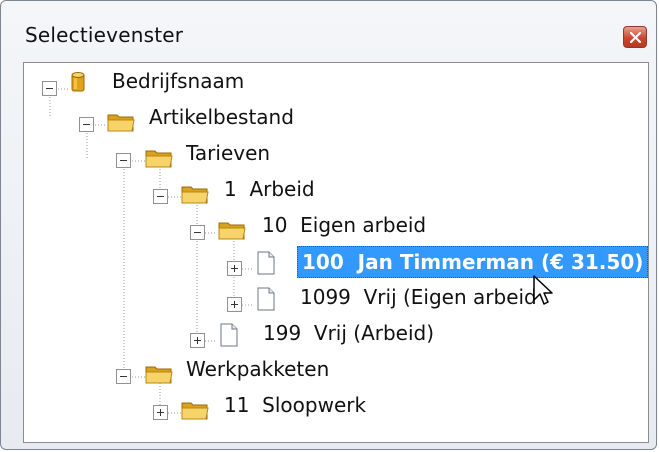 This screenshot has width=659, height=452. What do you see at coordinates (344, 225) in the screenshot?
I see `tree-node-label: 10 Eigen arbeid` at bounding box center [344, 225].